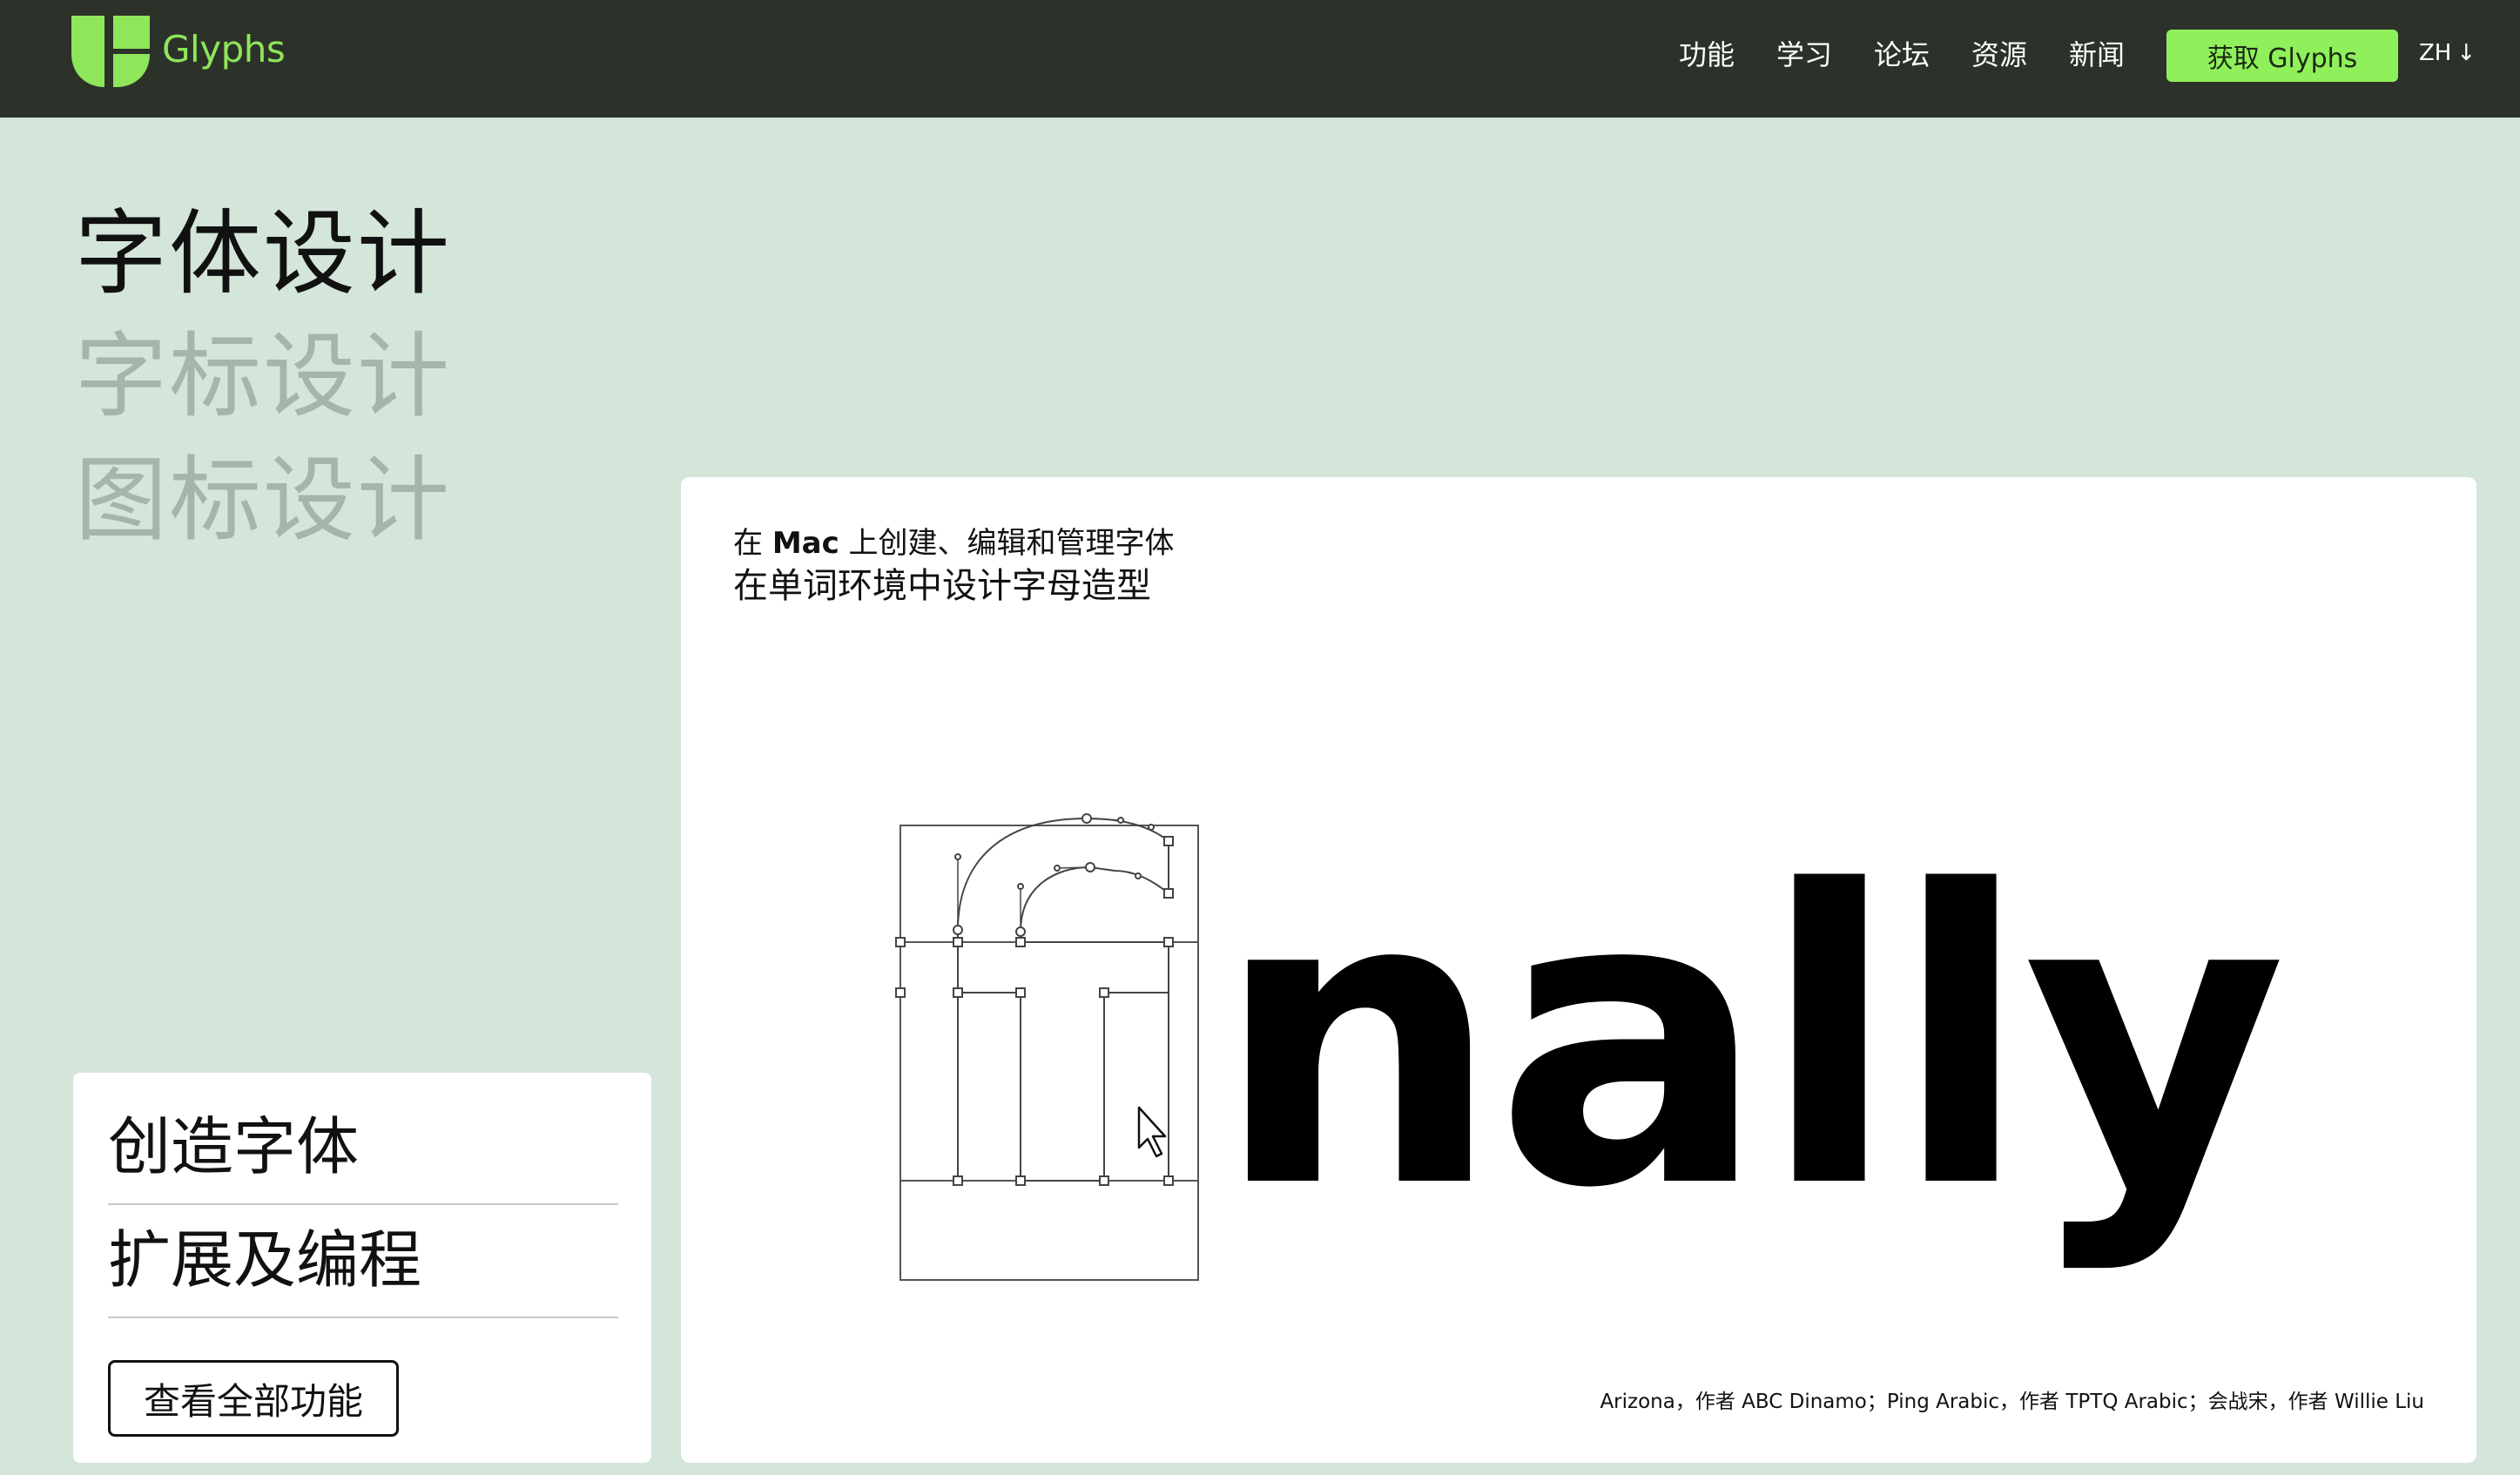  Describe the element at coordinates (1748, 1041) in the screenshot. I see `specimen-word: nally` at that location.